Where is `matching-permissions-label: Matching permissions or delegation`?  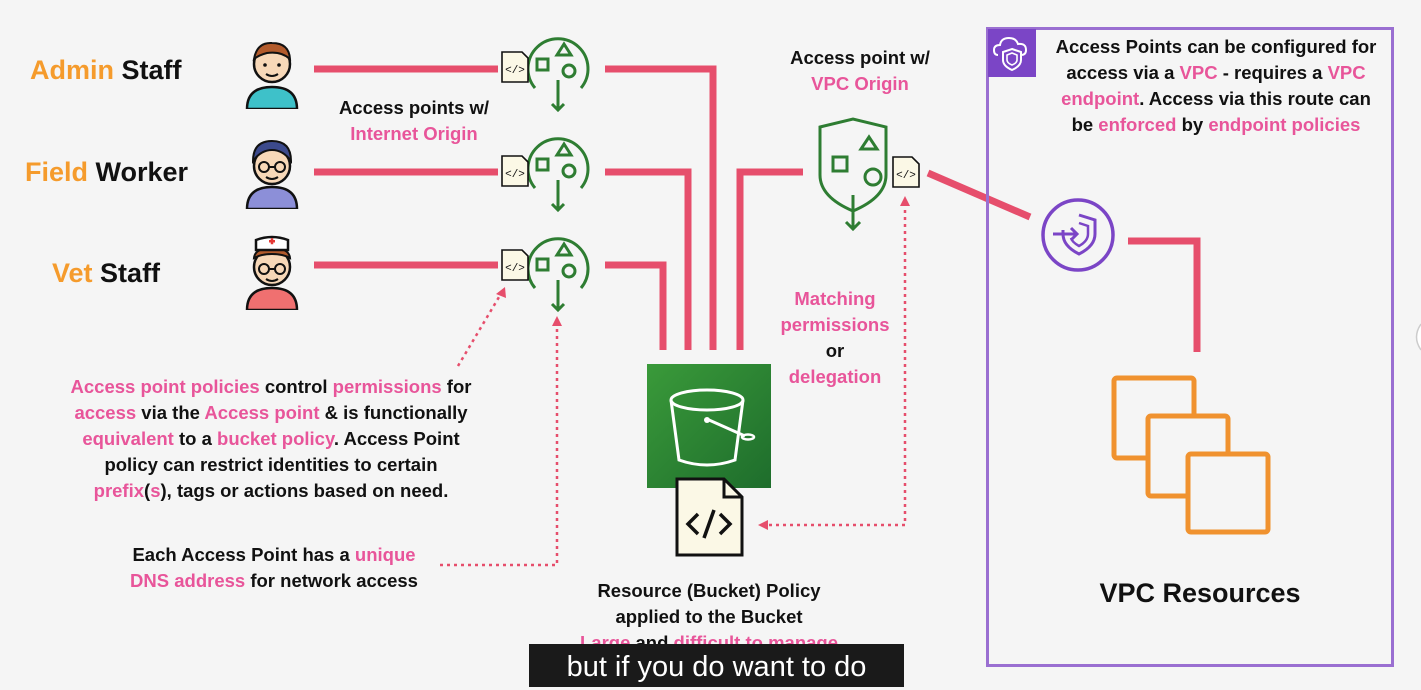
matching-permissions-label: Matching permissions or delegation is located at coordinates (835, 338).